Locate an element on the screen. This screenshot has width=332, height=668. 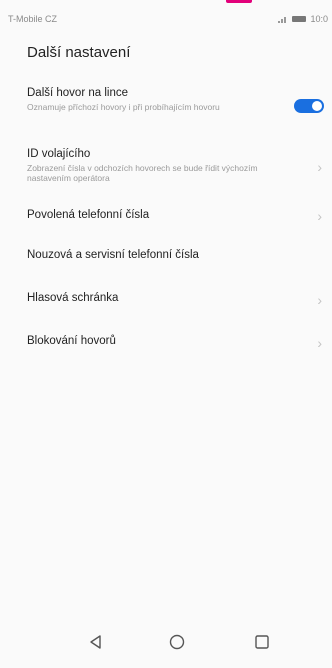
page-title: Další nastavení is located at coordinates (79, 52).